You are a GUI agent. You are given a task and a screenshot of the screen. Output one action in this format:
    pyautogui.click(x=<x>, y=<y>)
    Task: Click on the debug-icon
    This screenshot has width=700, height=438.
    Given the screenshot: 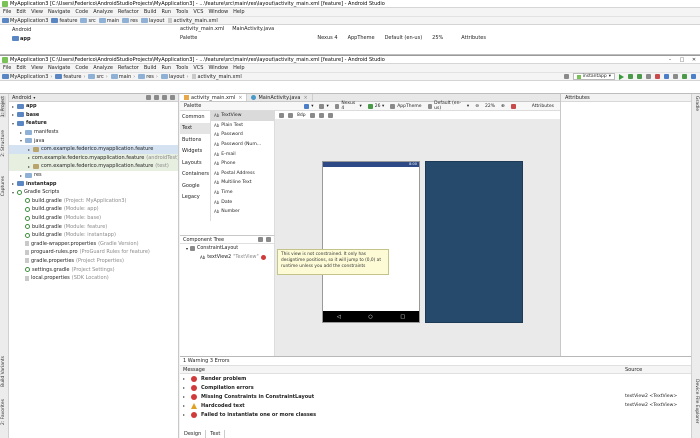 What is the action you would take?
    pyautogui.click(x=630, y=76)
    